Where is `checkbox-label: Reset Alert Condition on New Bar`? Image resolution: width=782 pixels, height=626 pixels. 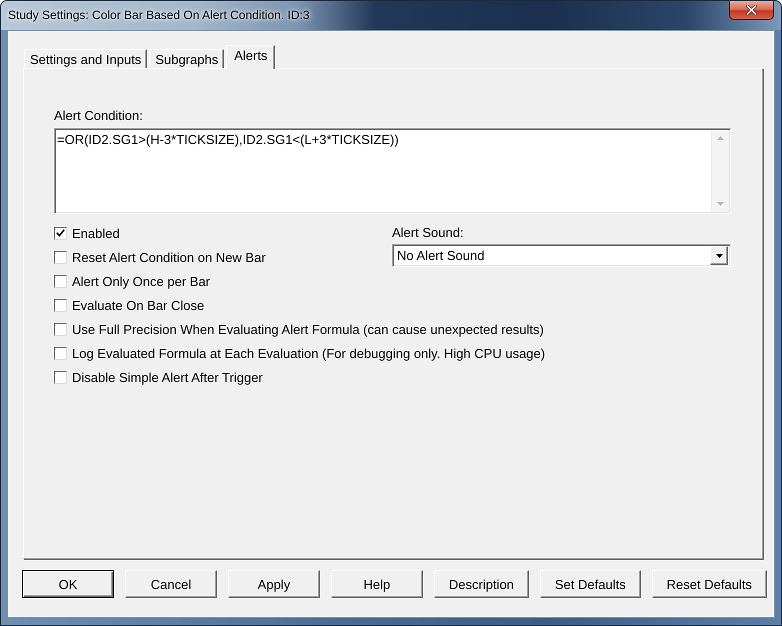
checkbox-label: Reset Alert Condition on New Bar is located at coordinates (169, 257).